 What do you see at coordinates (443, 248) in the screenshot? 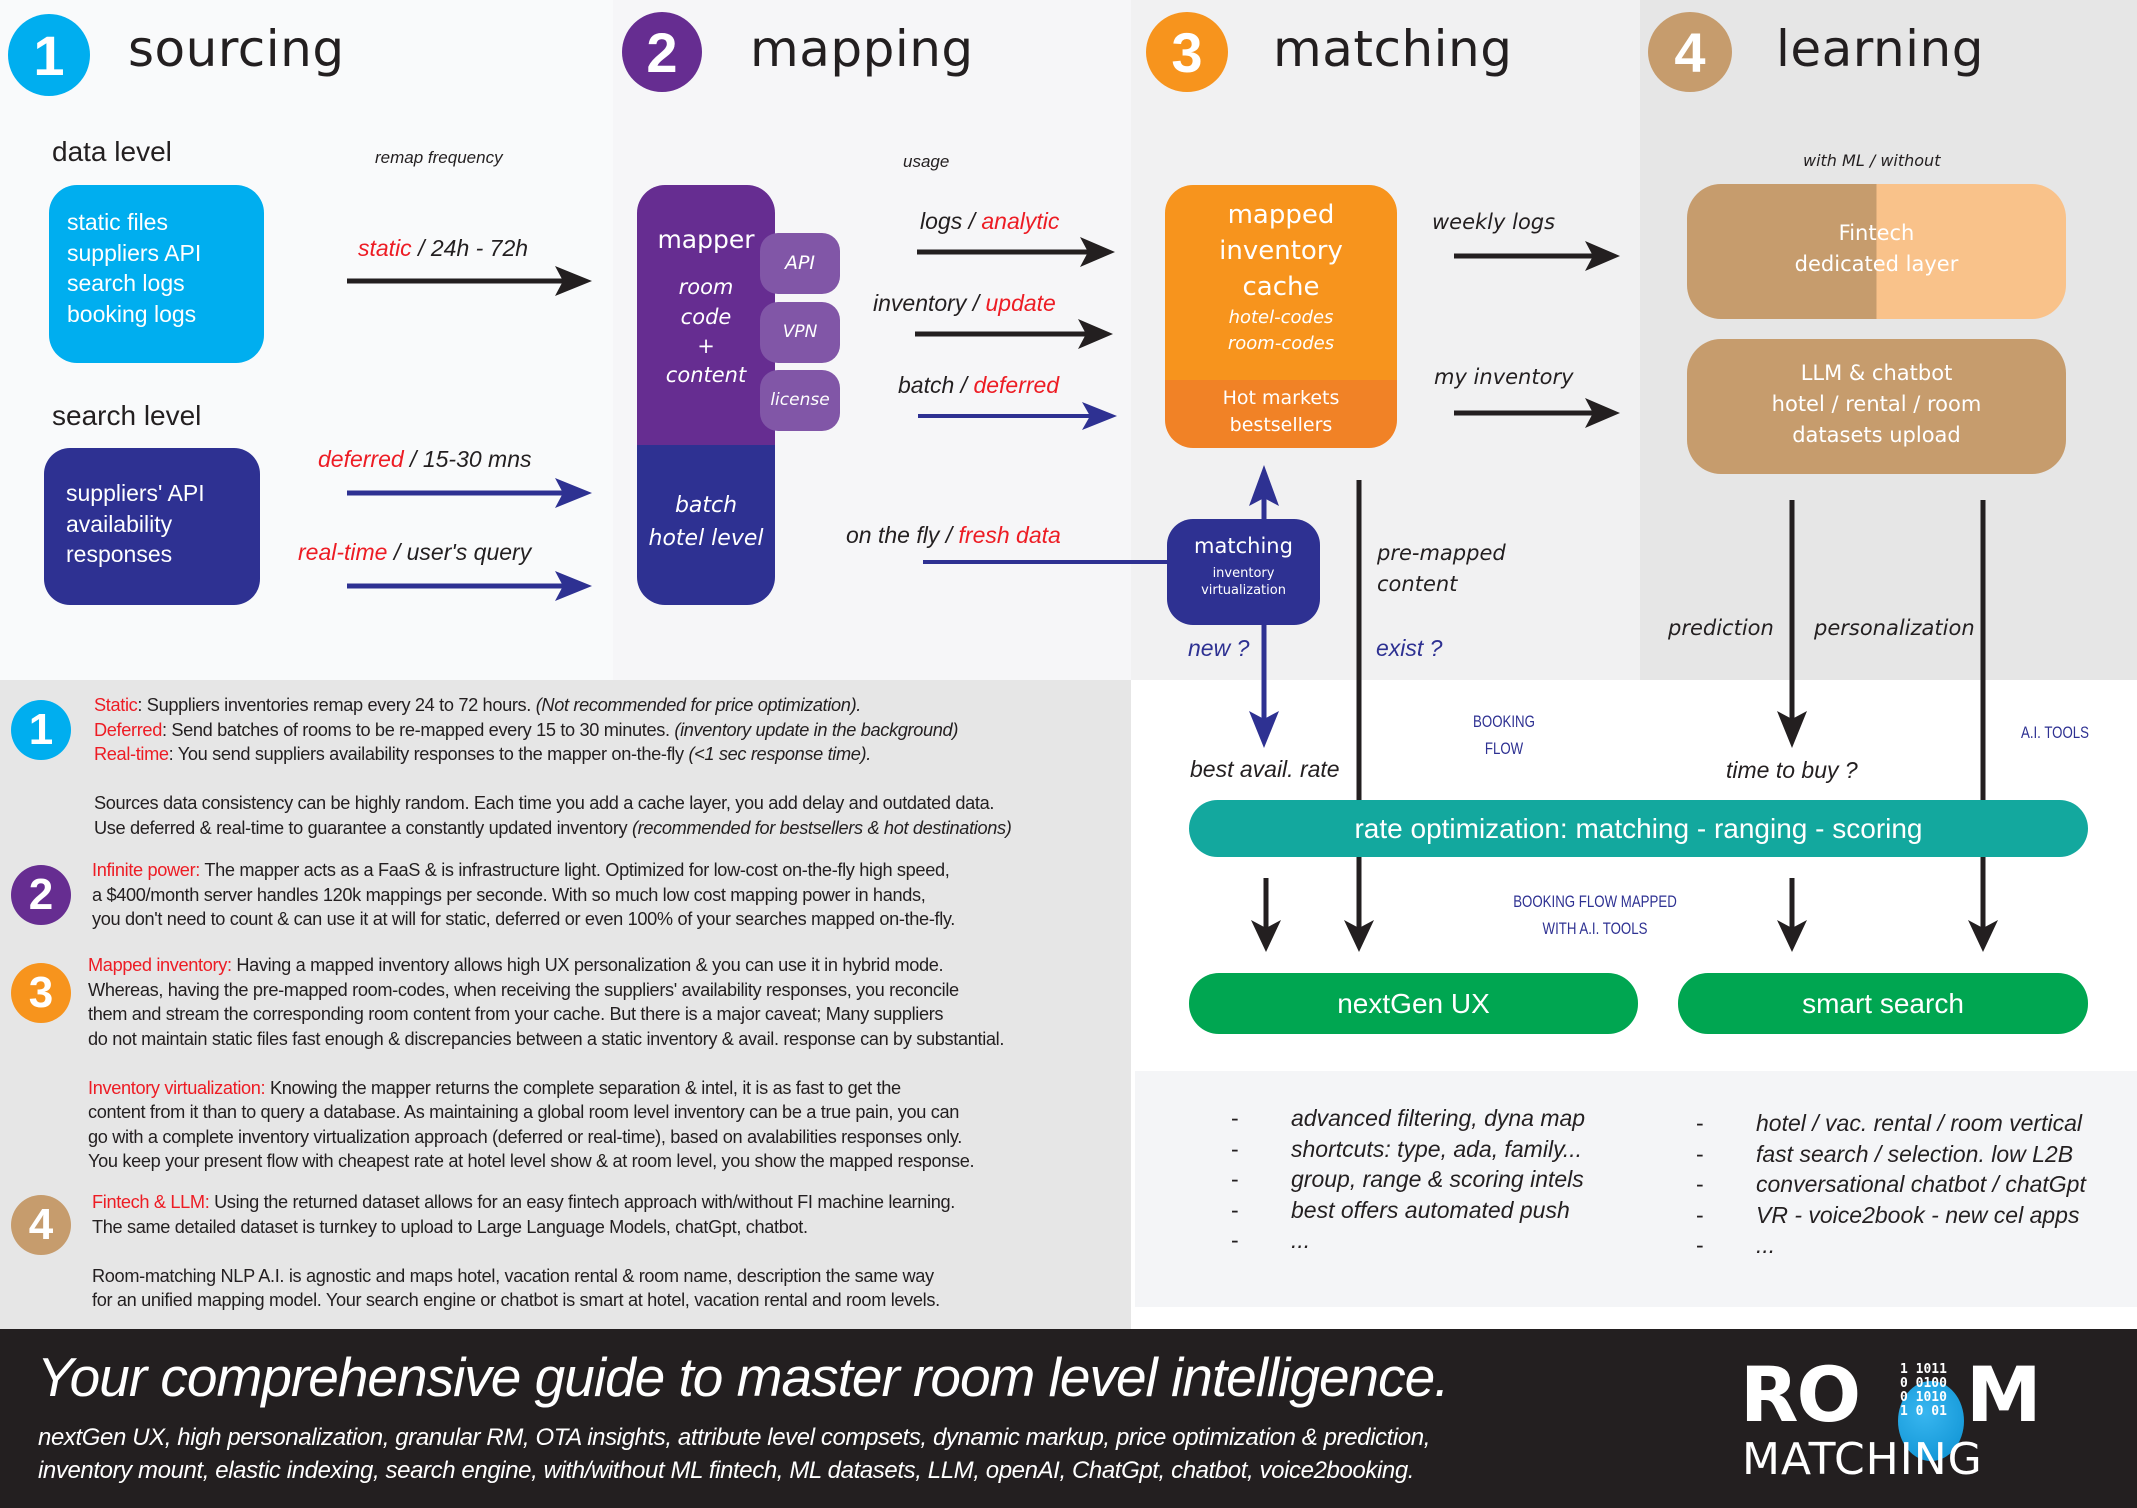
I see `flow-static: static / 24h - 72h` at bounding box center [443, 248].